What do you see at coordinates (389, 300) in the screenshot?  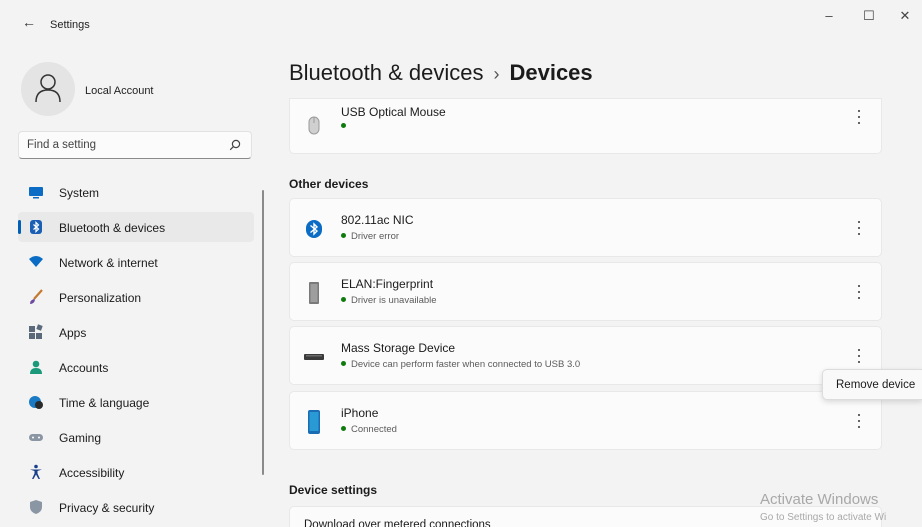 I see `device-status: Driver is unavailable` at bounding box center [389, 300].